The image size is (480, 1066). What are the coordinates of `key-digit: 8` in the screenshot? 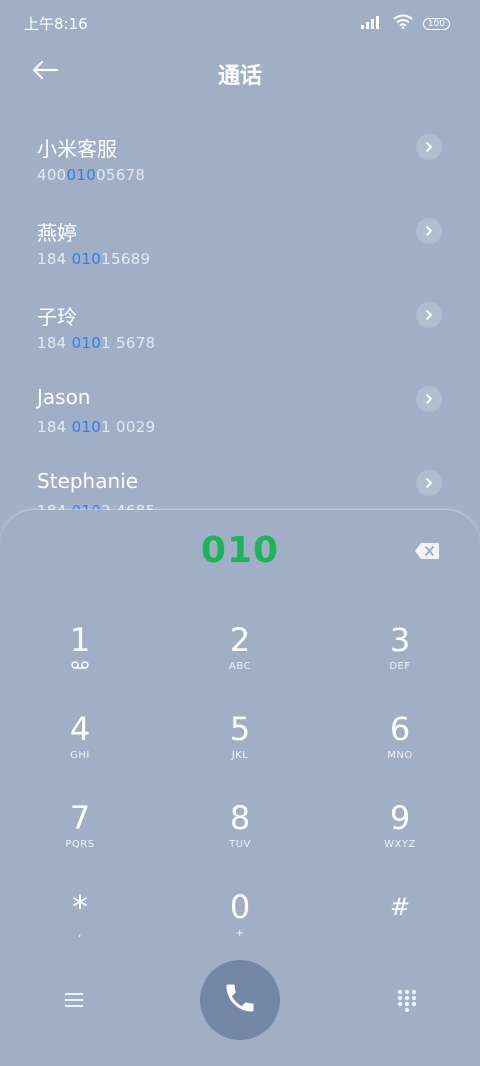 It's located at (240, 818).